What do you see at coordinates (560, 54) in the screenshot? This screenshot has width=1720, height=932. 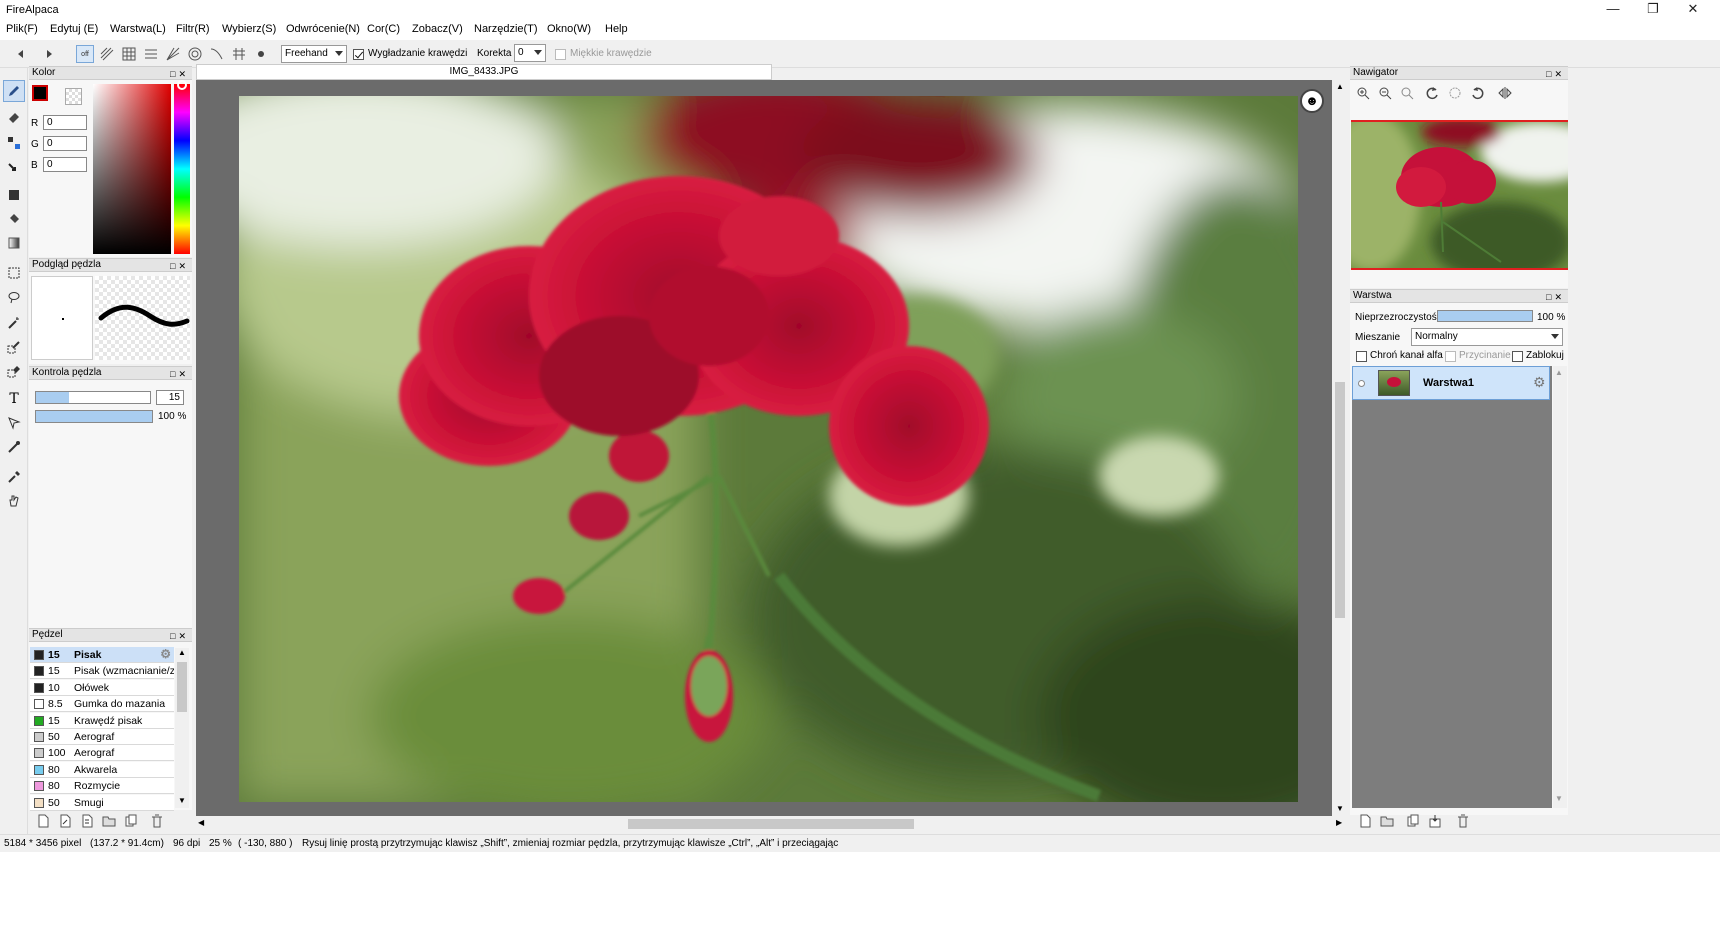 I see `soft-edges-checkbox` at bounding box center [560, 54].